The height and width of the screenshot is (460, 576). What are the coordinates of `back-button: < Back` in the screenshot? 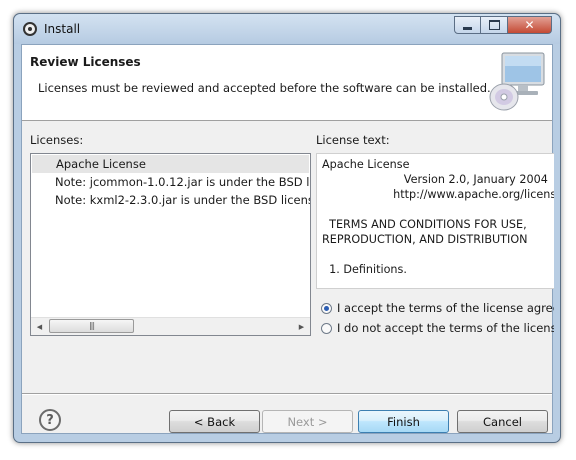 It's located at (214, 421).